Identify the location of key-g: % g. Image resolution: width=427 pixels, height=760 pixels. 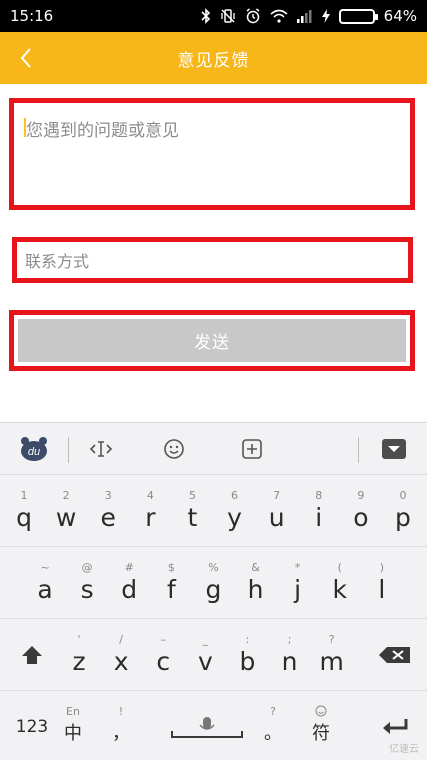
(213, 583).